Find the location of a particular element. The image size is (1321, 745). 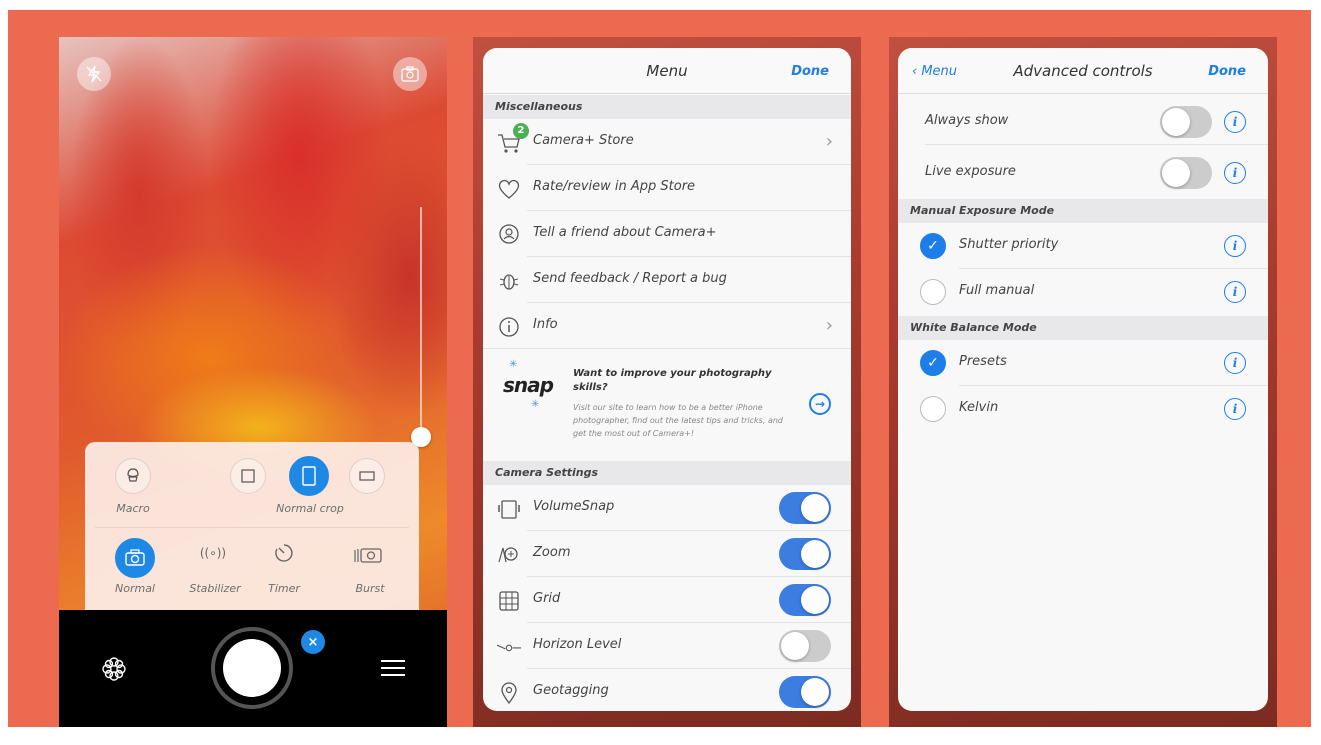

shutter-button is located at coordinates (252, 668).